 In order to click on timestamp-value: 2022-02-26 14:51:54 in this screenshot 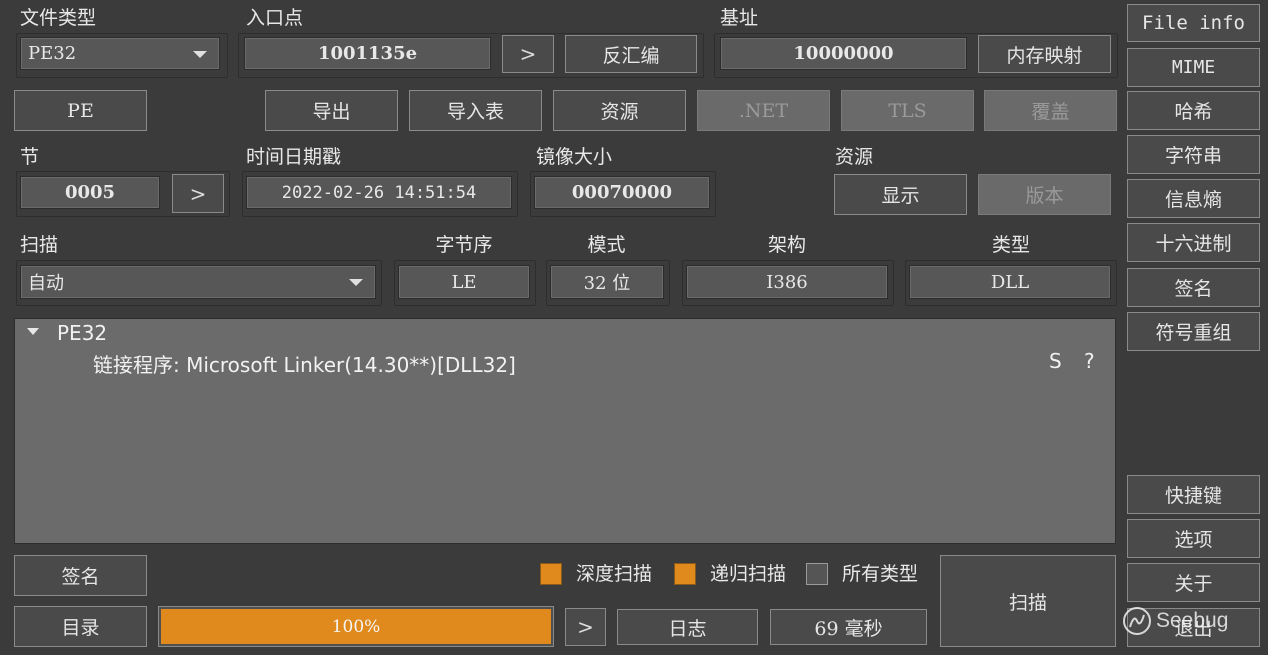, I will do `click(379, 192)`.